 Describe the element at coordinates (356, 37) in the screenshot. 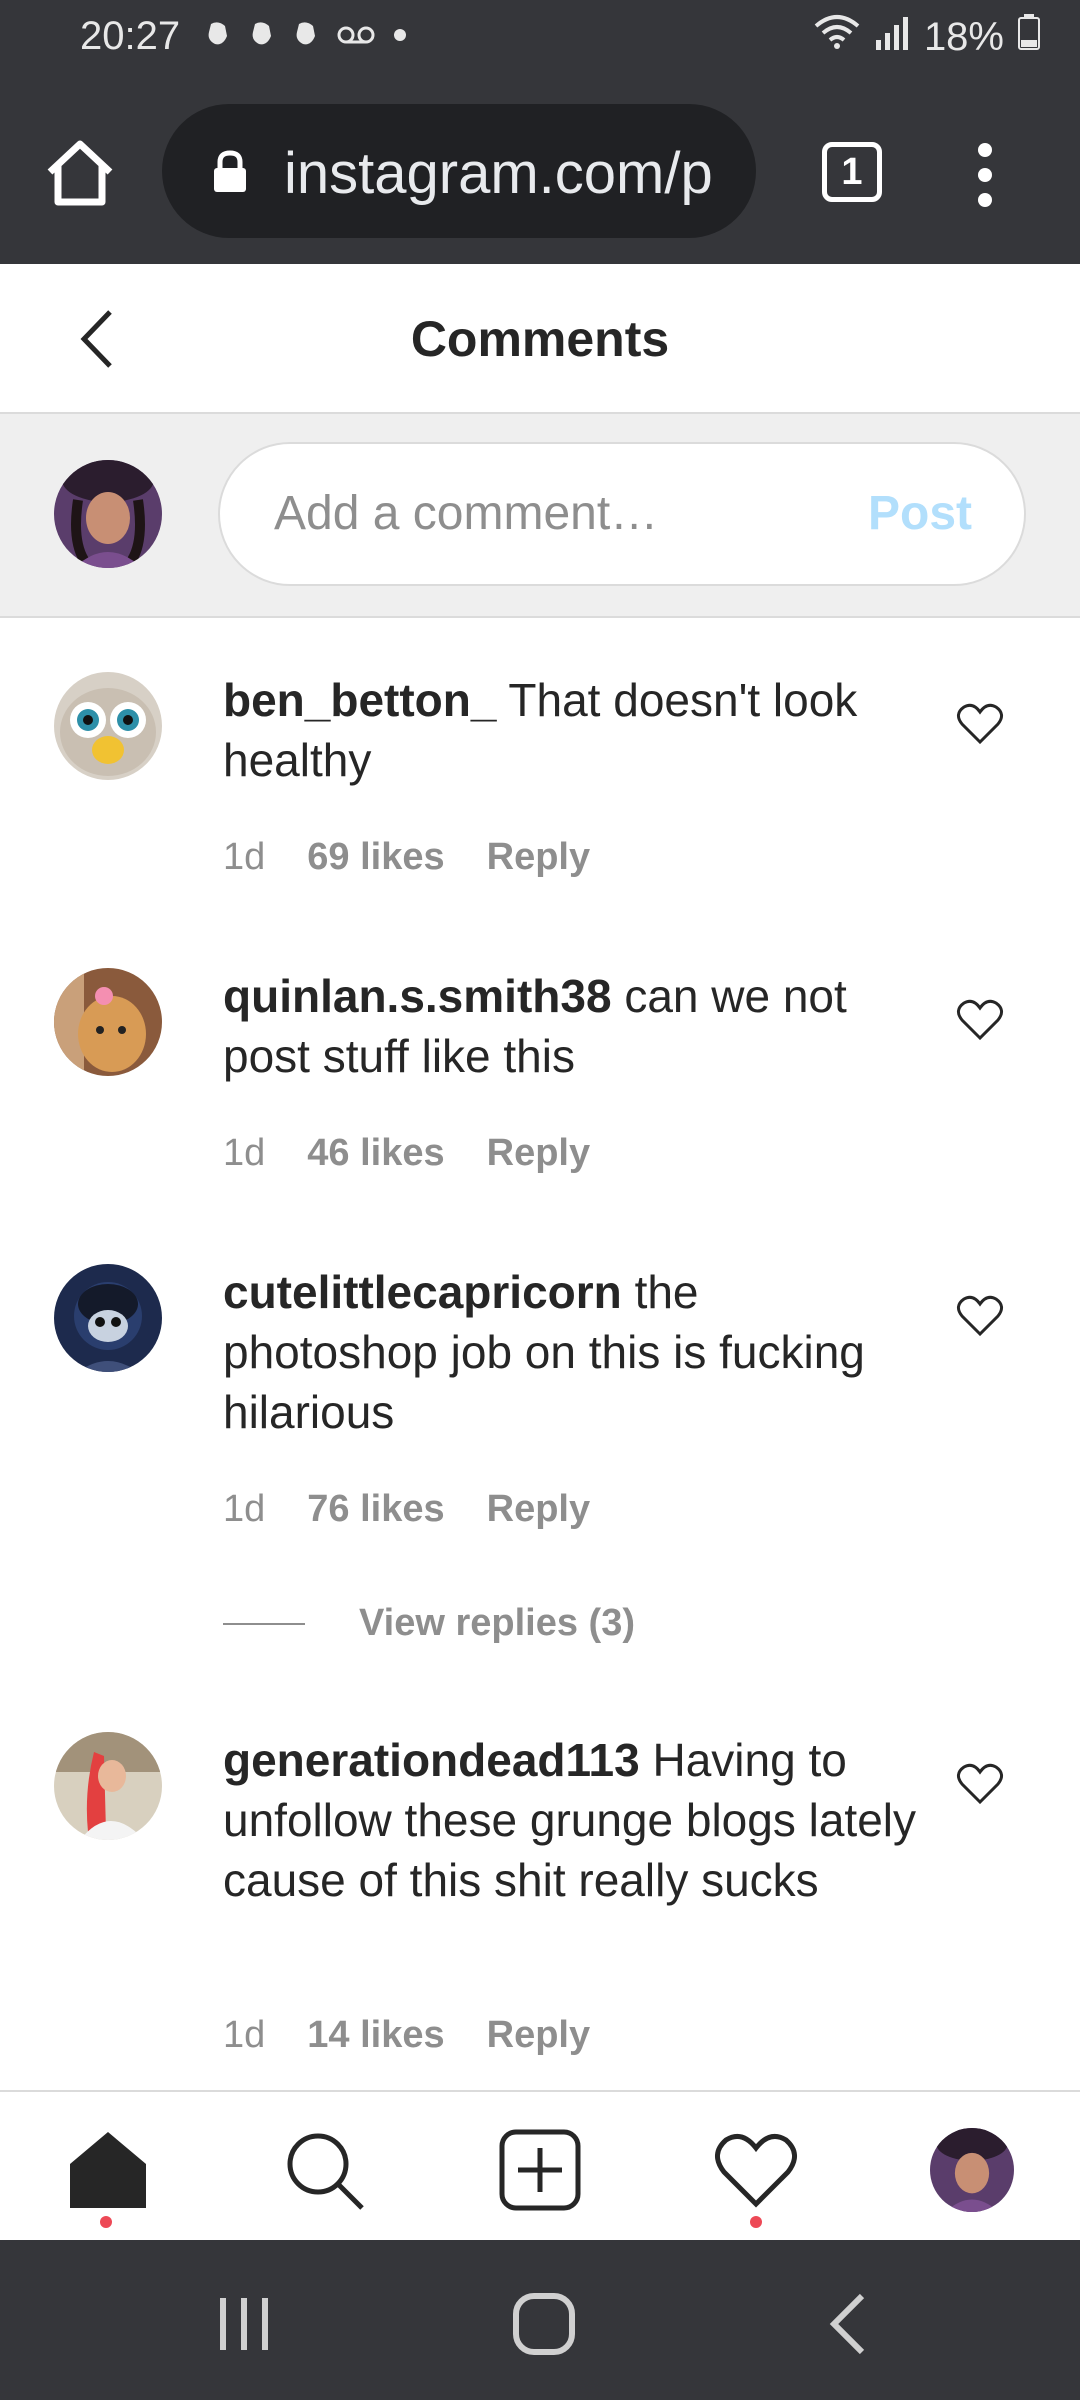

I see `voicemail-icon` at that location.